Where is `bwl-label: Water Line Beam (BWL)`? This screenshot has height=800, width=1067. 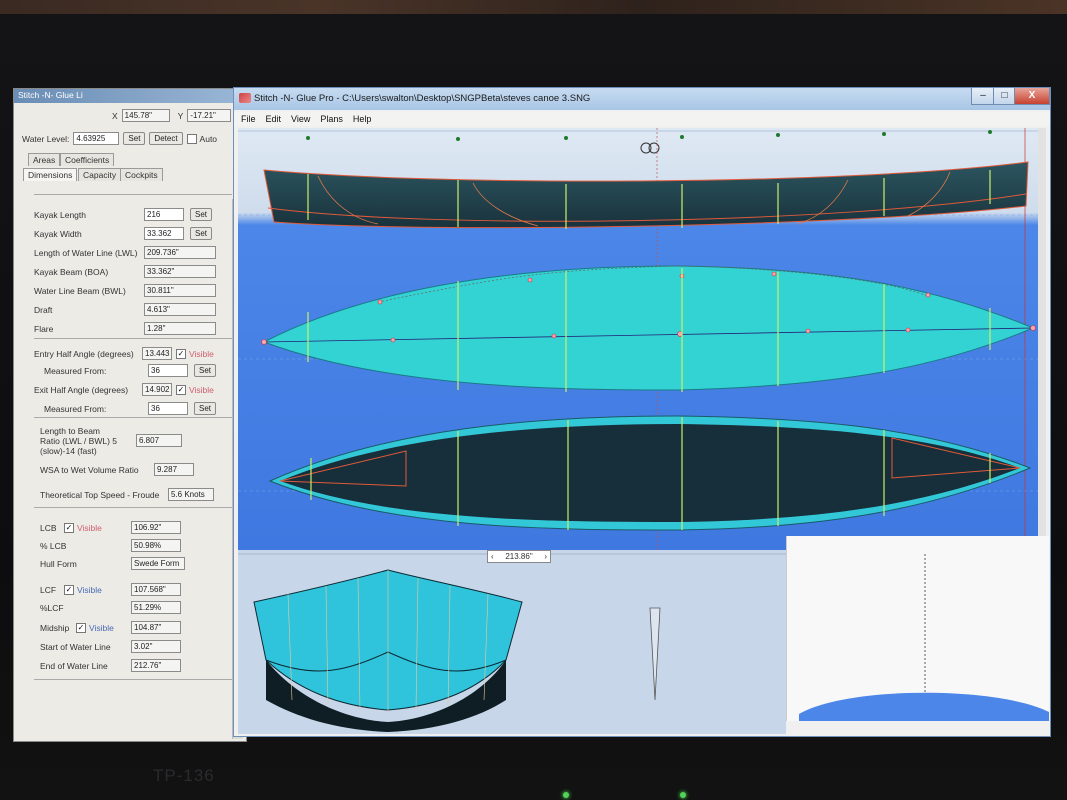 bwl-label: Water Line Beam (BWL) is located at coordinates (80, 290).